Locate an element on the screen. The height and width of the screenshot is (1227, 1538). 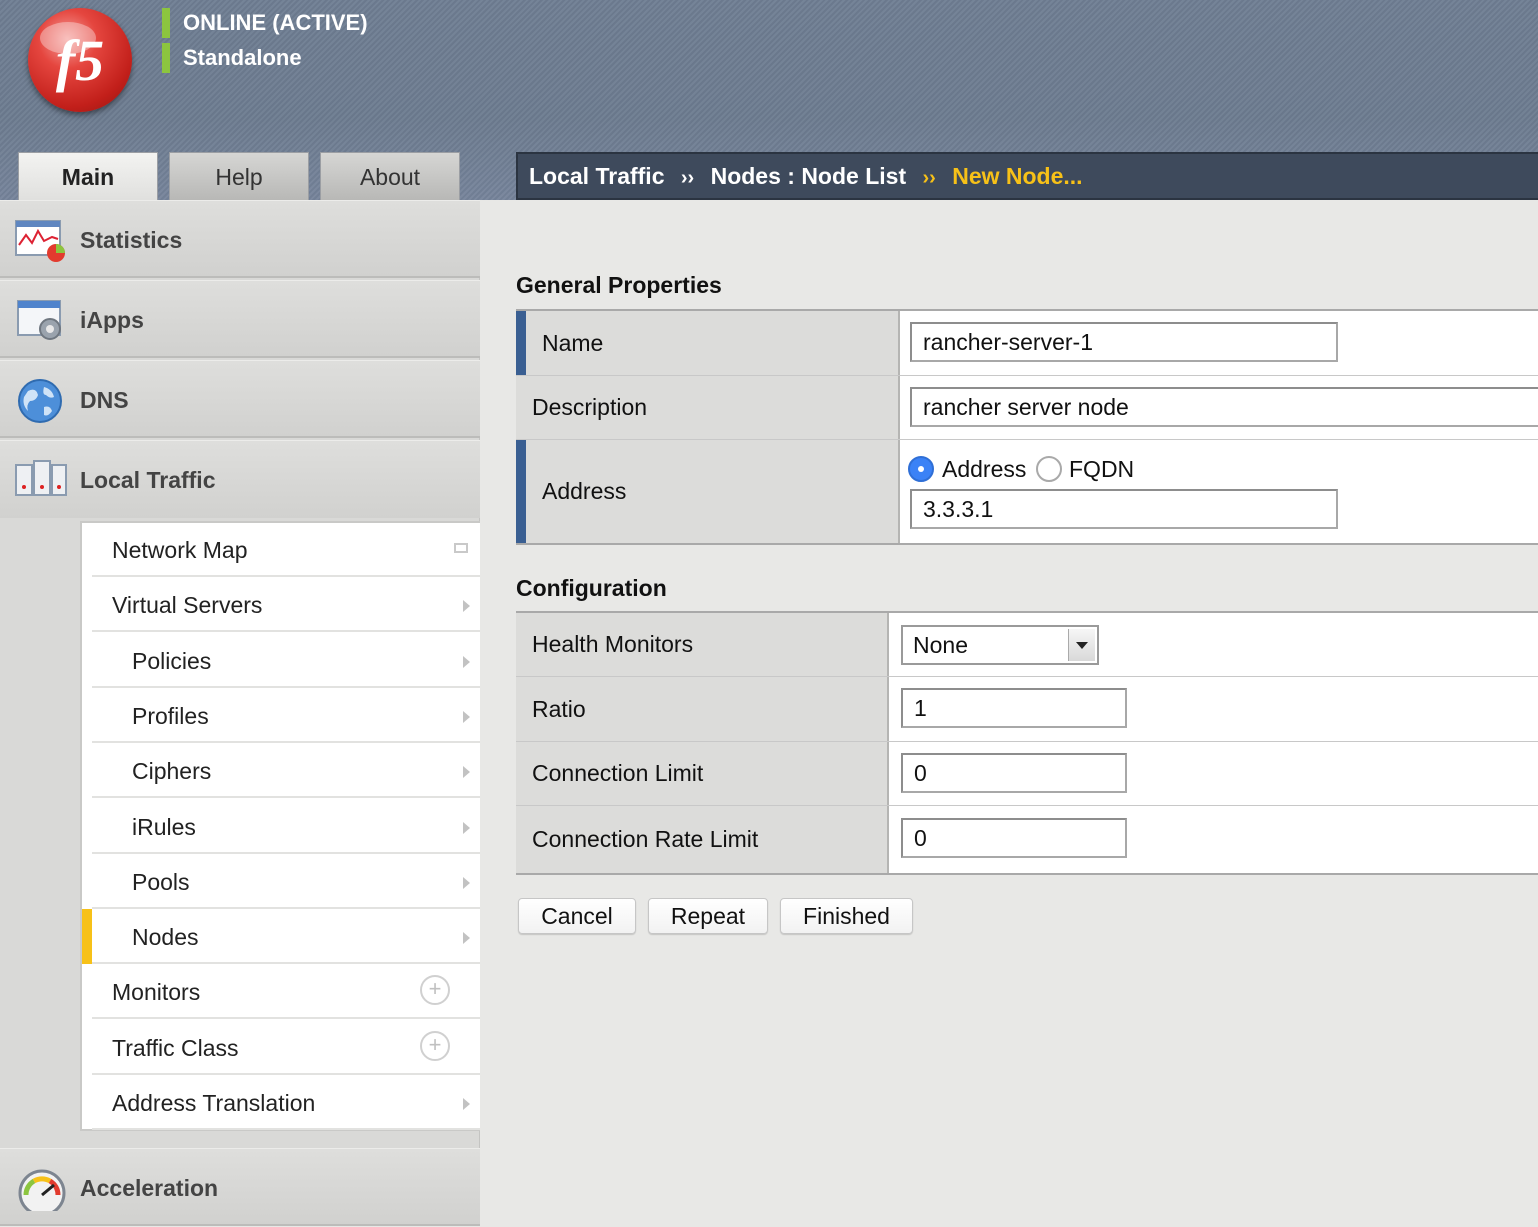
sidebar-item-label: Ciphers is located at coordinates (172, 771).